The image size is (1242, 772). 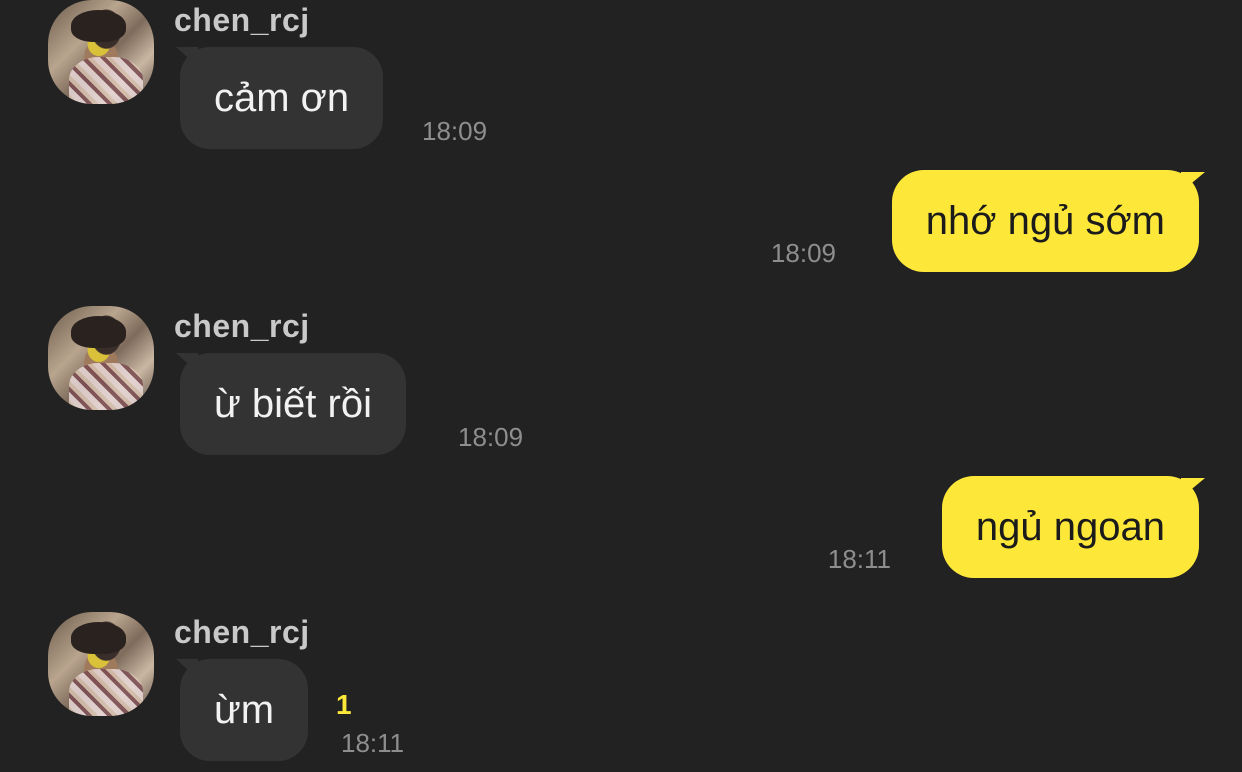 I want to click on message-row-outgoing: ngủ ngoan 18:11, so click(x=892, y=527).